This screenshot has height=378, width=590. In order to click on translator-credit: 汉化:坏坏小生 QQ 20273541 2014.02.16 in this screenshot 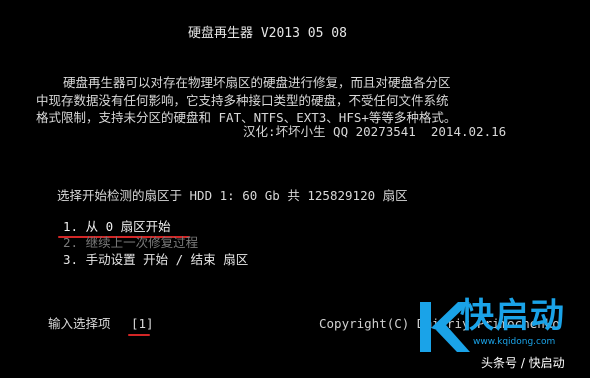, I will do `click(375, 131)`.